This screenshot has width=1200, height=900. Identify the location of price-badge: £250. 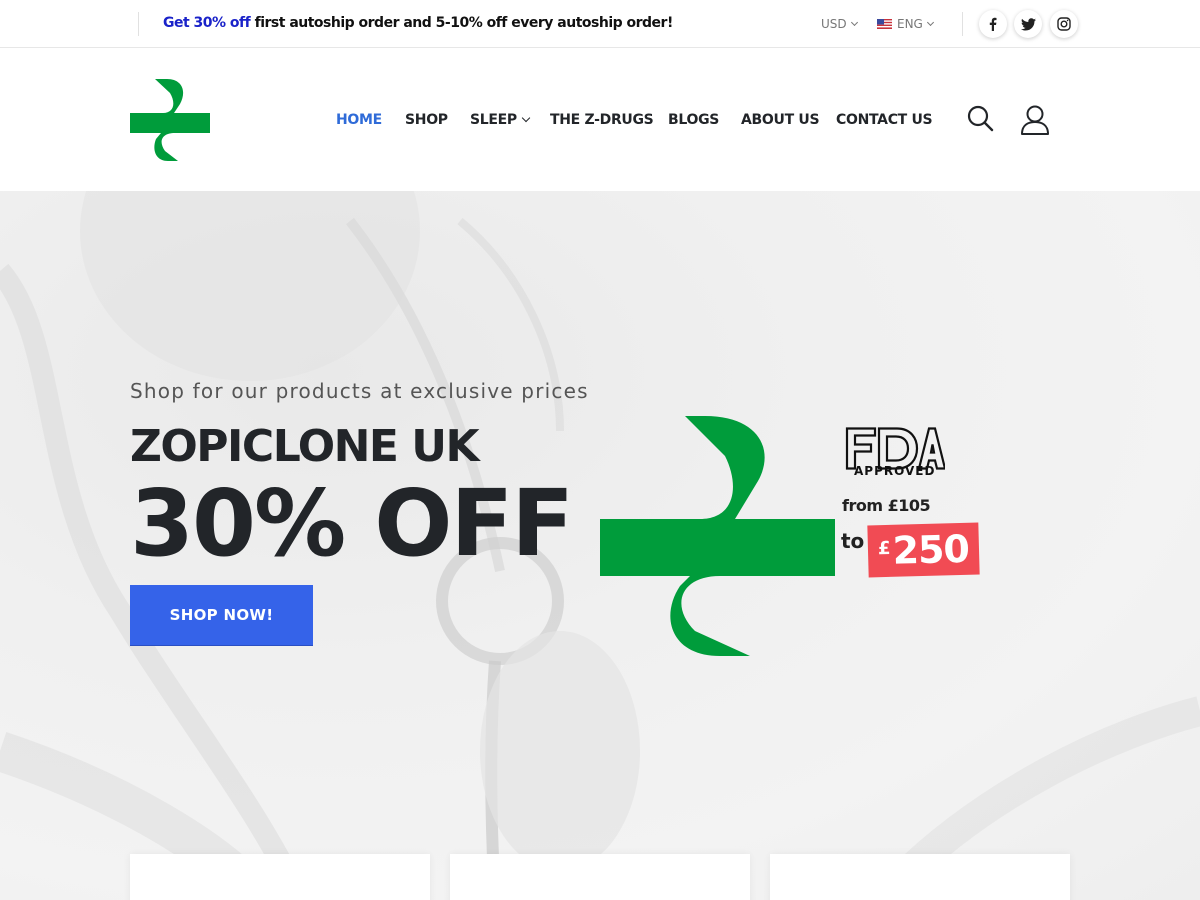
(923, 550).